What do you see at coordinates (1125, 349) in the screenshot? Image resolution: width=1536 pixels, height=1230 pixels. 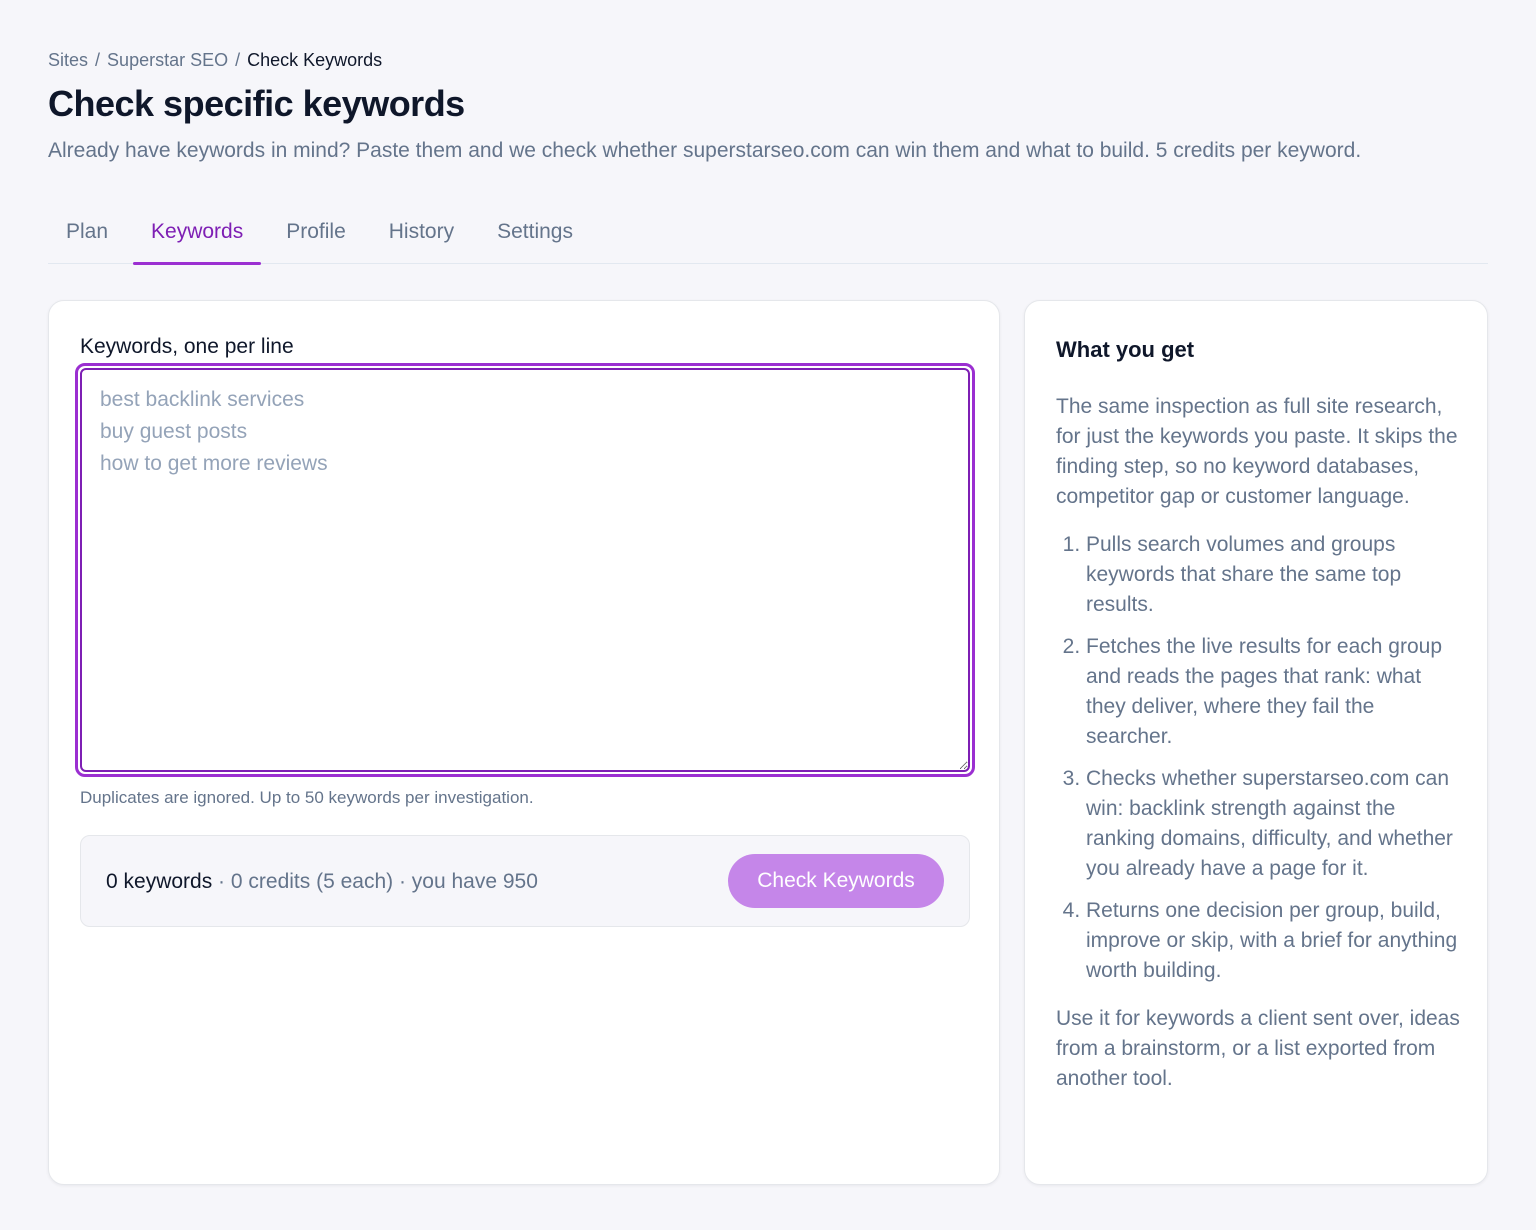 I see `side-title: What you get` at bounding box center [1125, 349].